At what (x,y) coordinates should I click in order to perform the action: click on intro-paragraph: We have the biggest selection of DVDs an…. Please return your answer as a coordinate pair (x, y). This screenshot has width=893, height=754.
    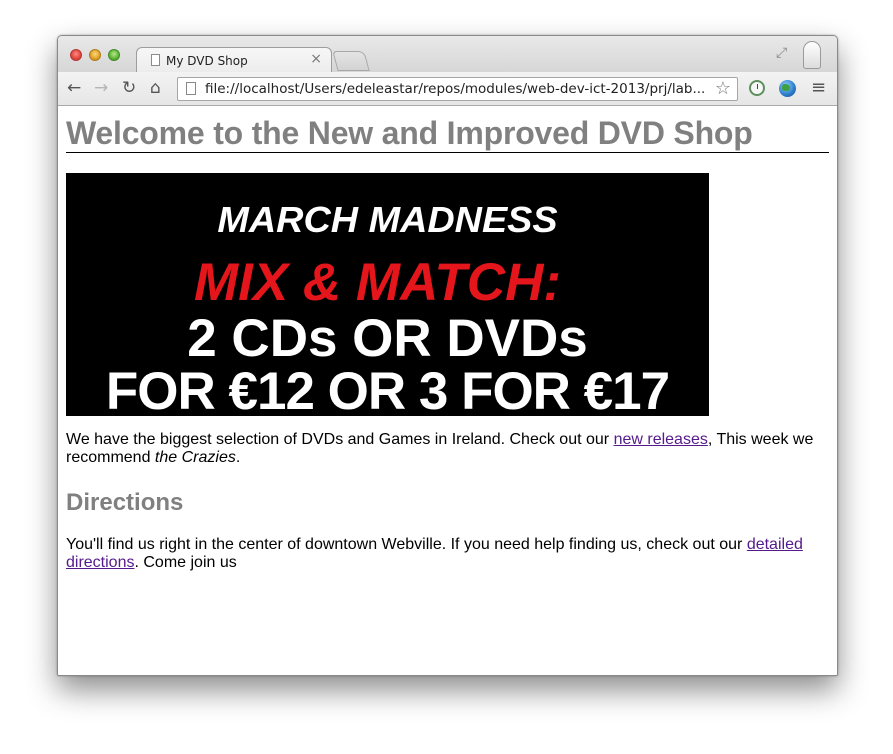
    Looking at the image, I should click on (447, 449).